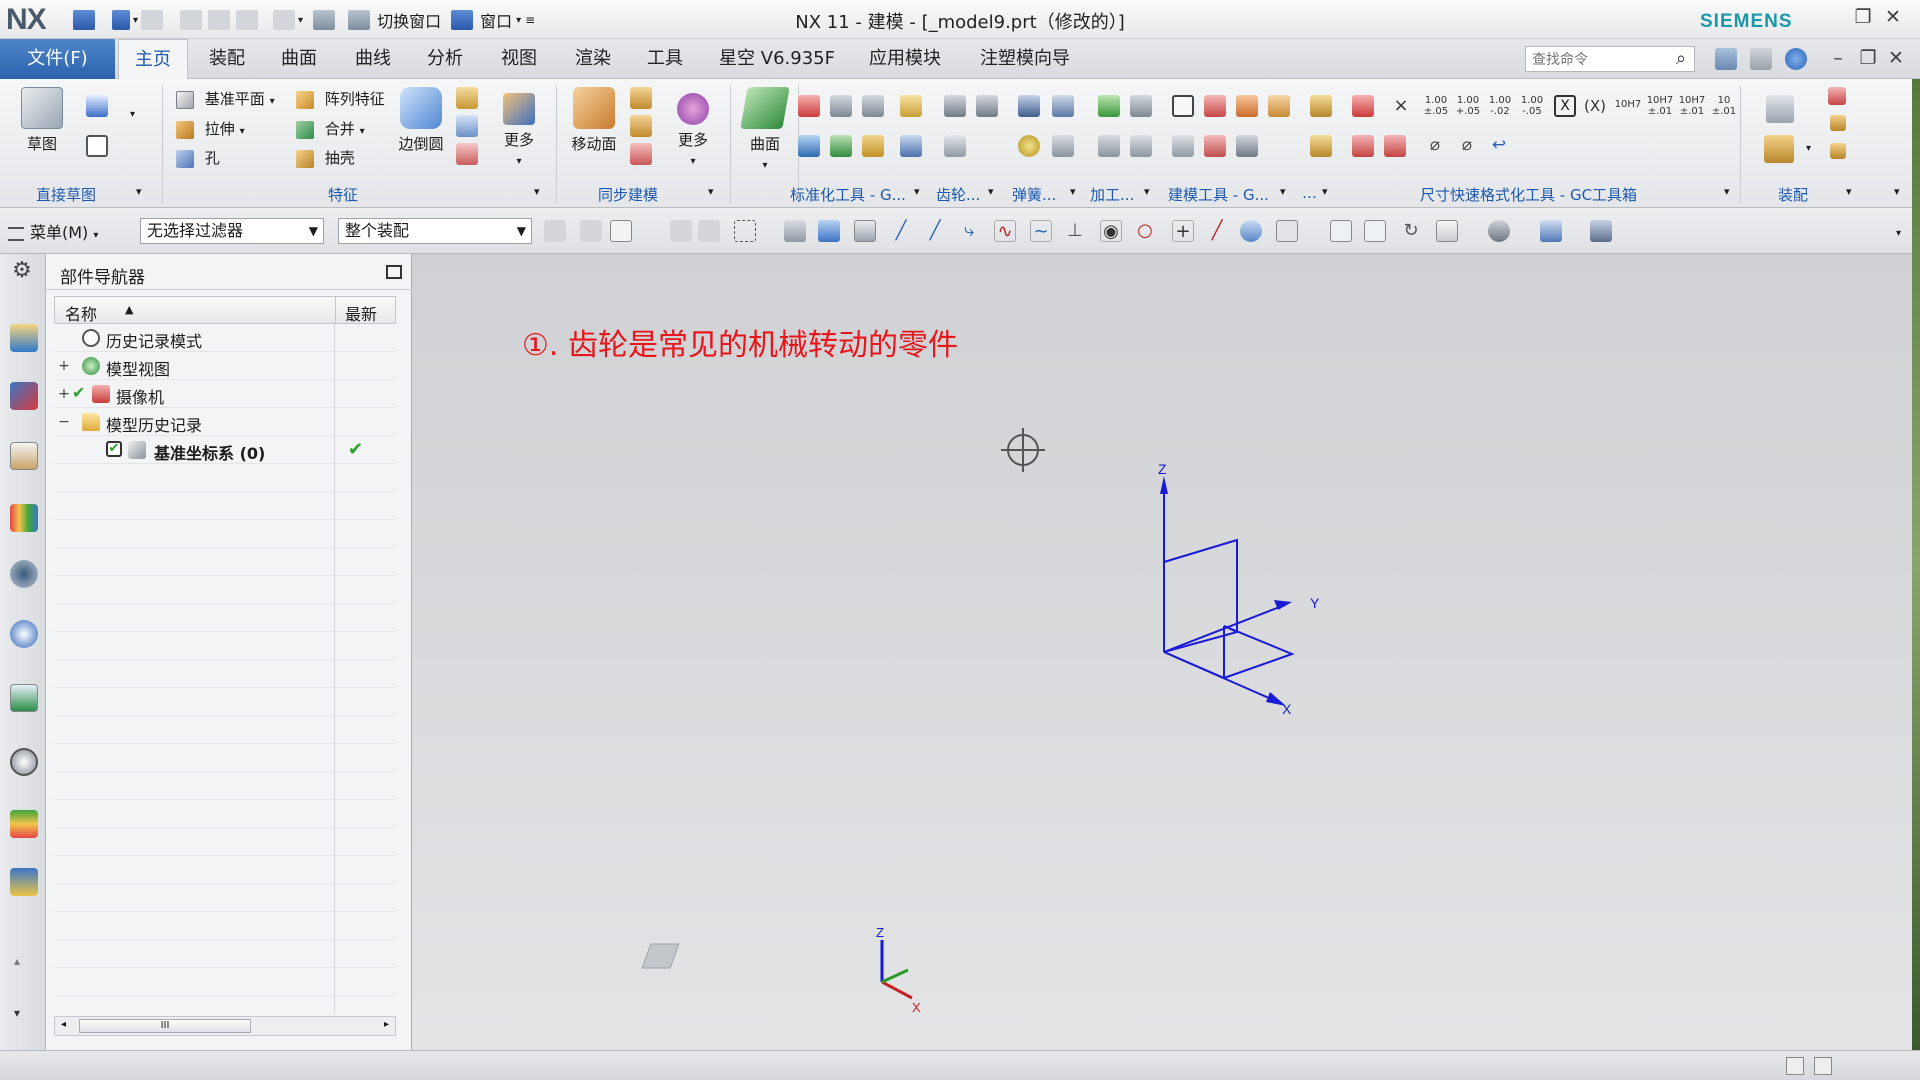 The width and height of the screenshot is (1920, 1080). What do you see at coordinates (809, 106) in the screenshot?
I see `std-part-icon` at bounding box center [809, 106].